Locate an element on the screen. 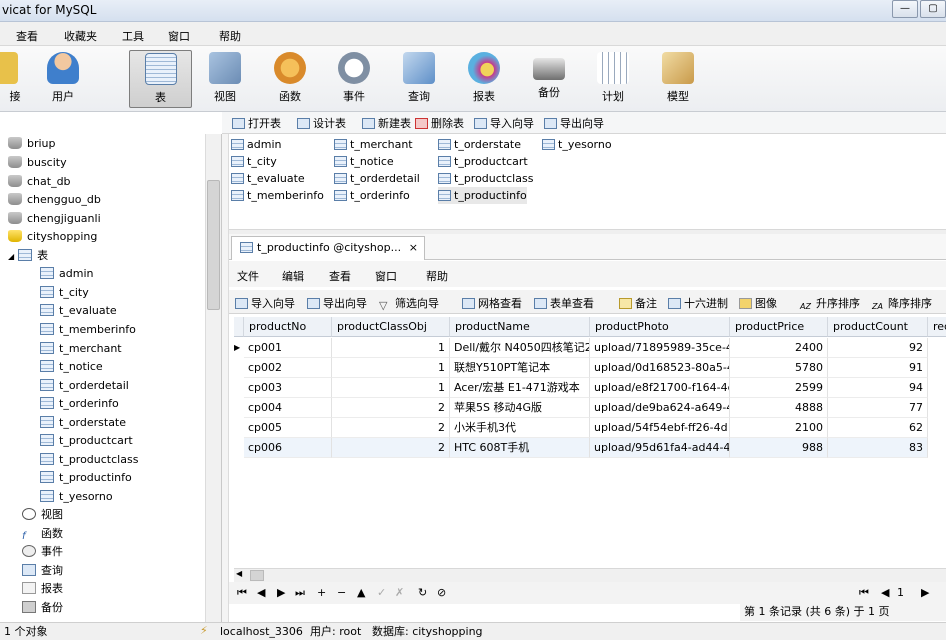 Image resolution: width=946 pixels, height=640 pixels. vertical-splitter is located at coordinates (225, 378).